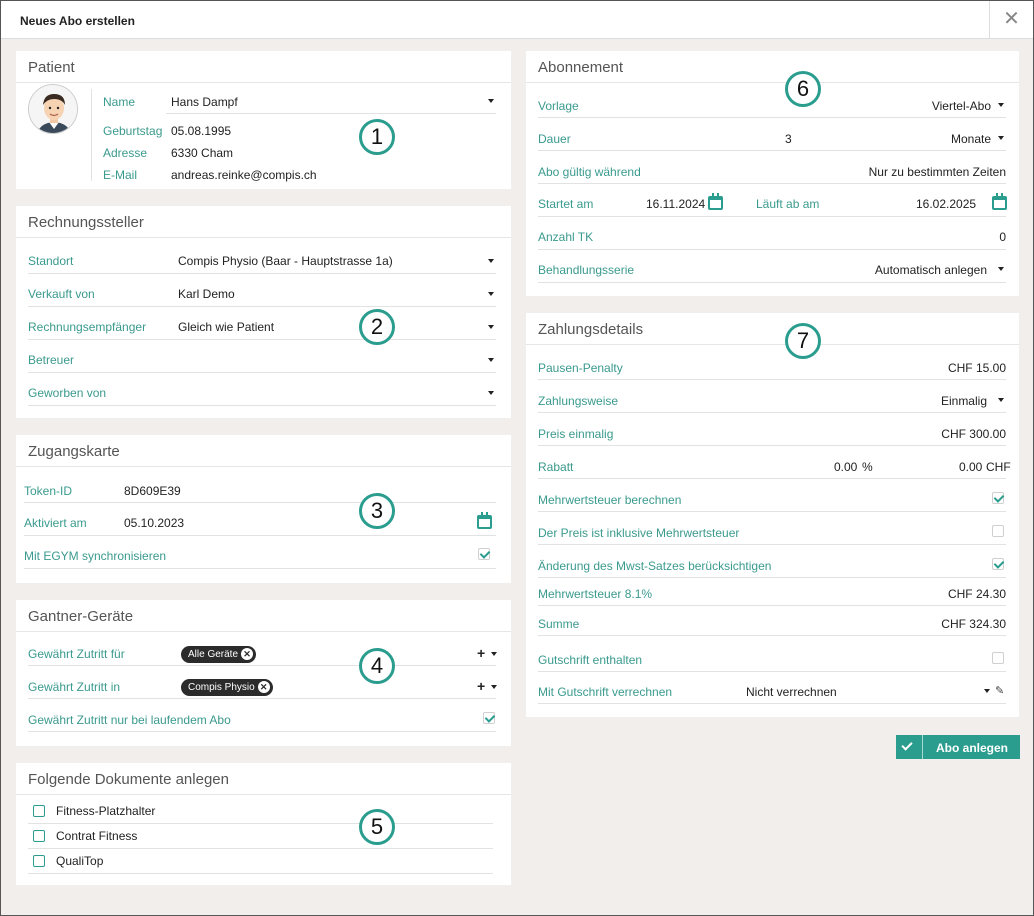  What do you see at coordinates (946, 204) in the screenshot?
I see `expires-date-input: 16.02.2025` at bounding box center [946, 204].